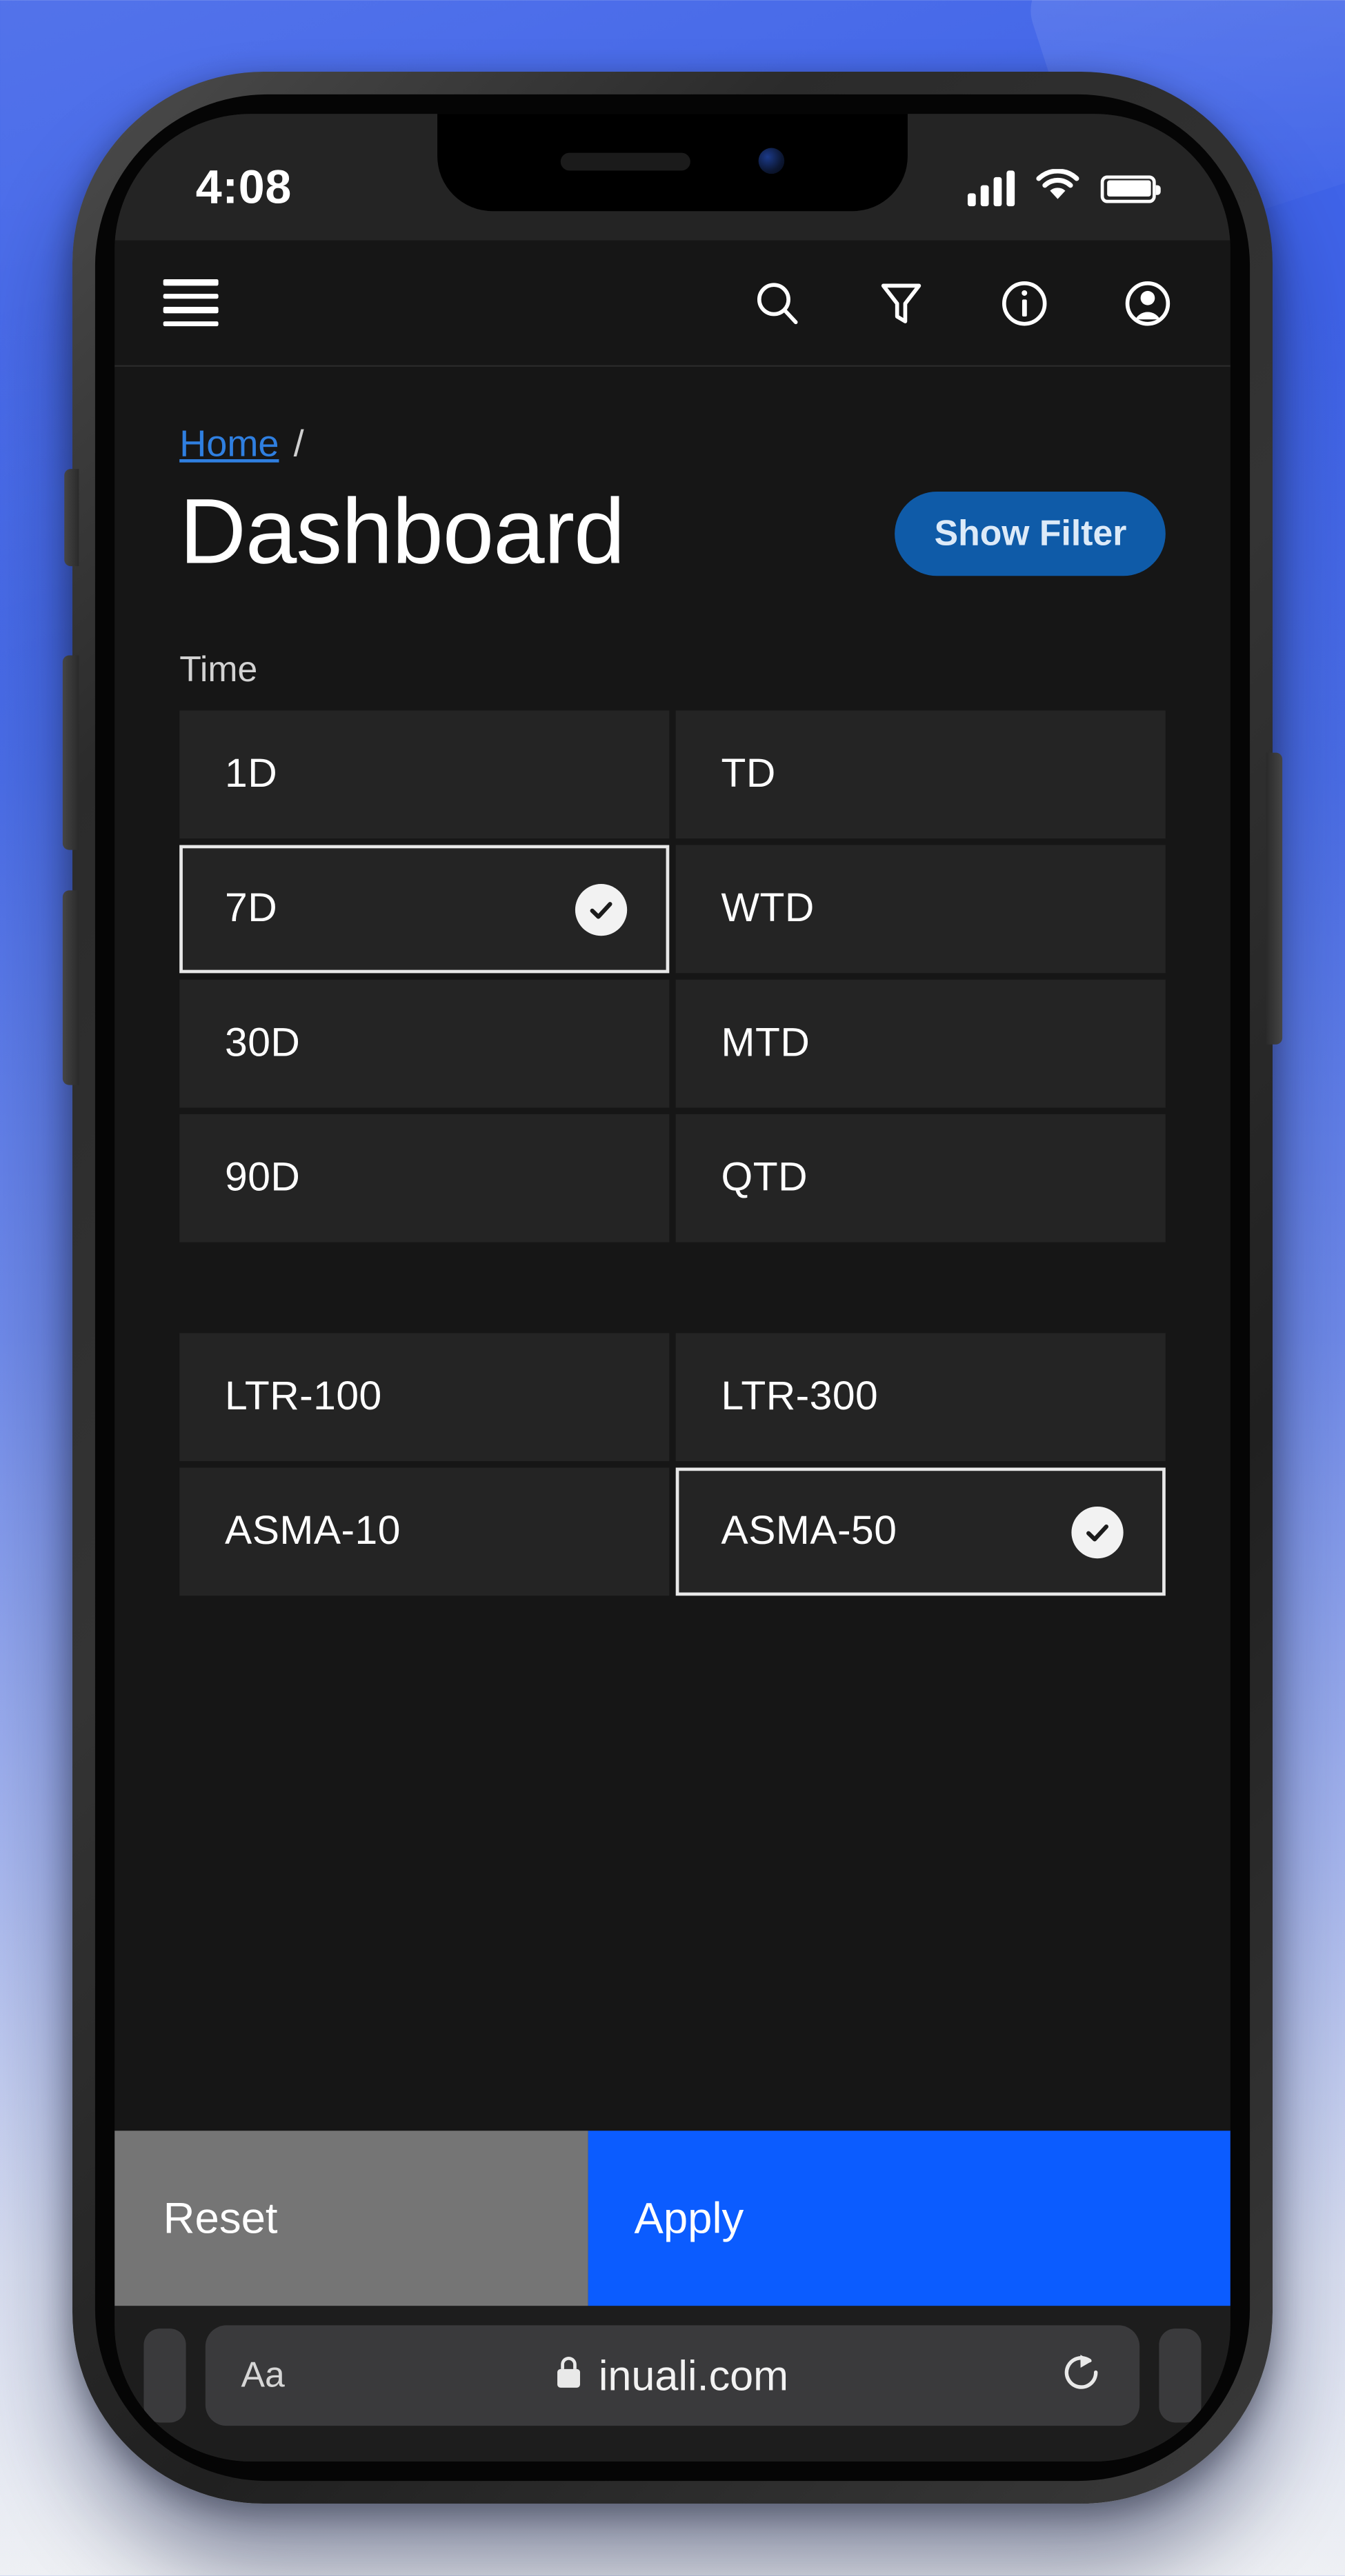  Describe the element at coordinates (920, 1398) in the screenshot. I see `filter-option-ltr-300: LTR-300` at that location.